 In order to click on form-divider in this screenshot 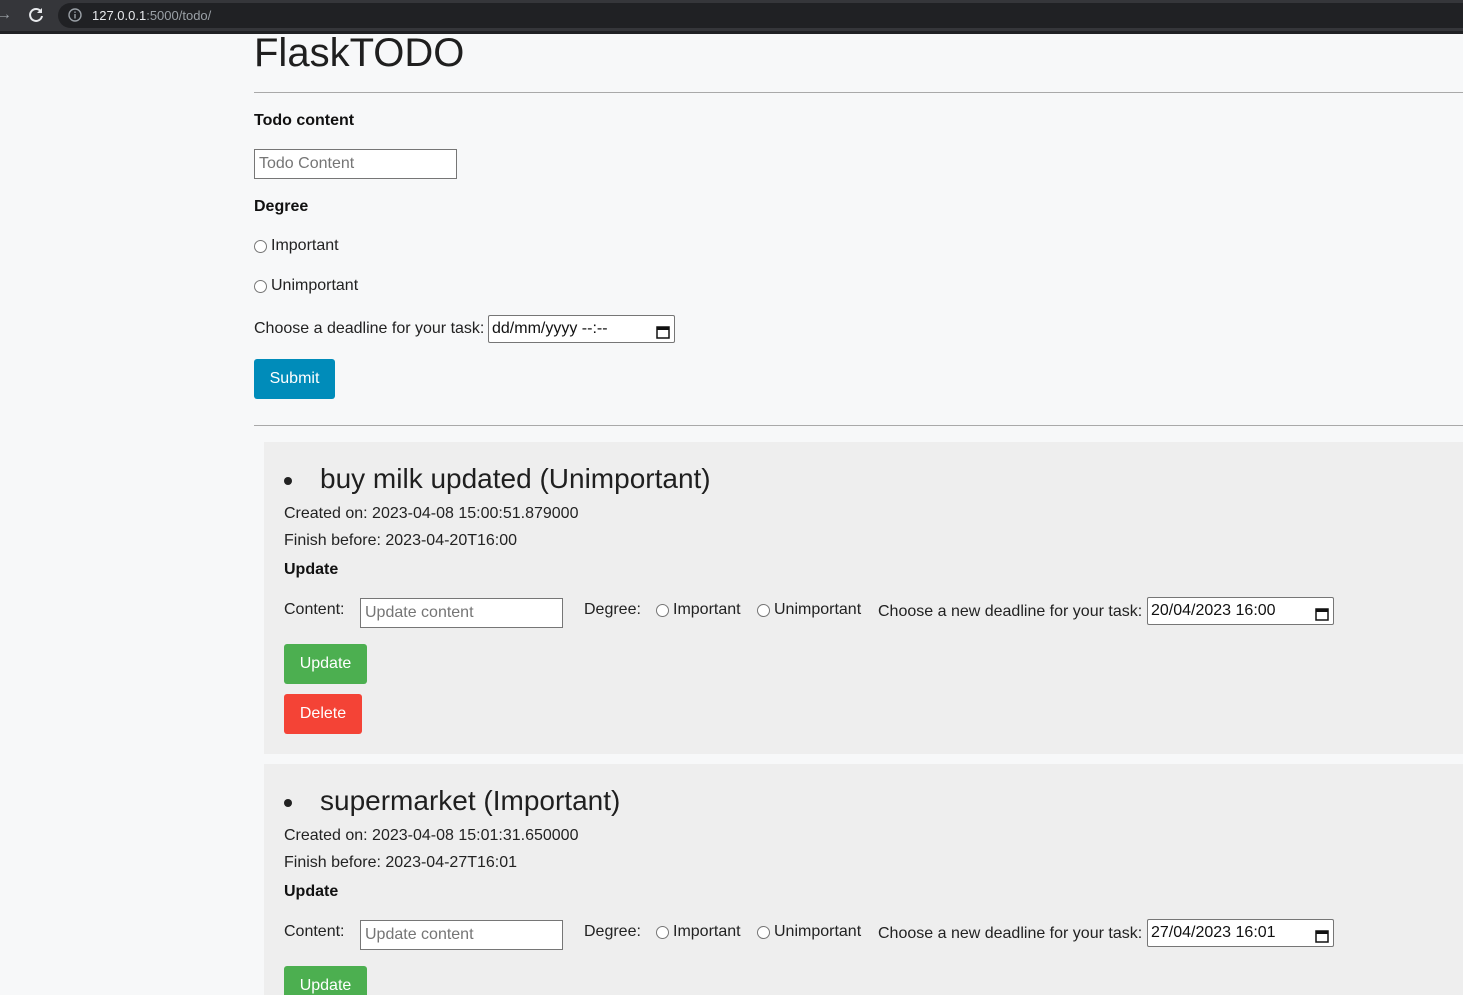, I will do `click(858, 425)`.